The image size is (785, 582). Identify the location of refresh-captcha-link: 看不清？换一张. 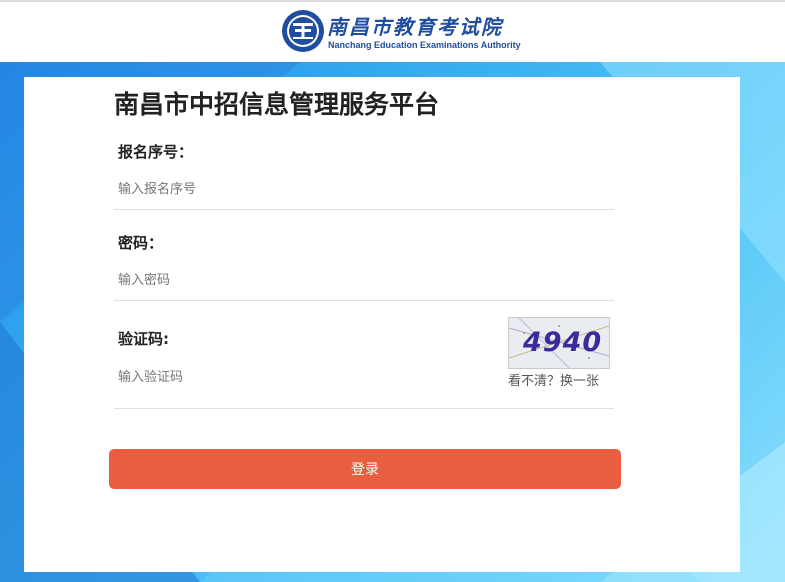
(553, 379).